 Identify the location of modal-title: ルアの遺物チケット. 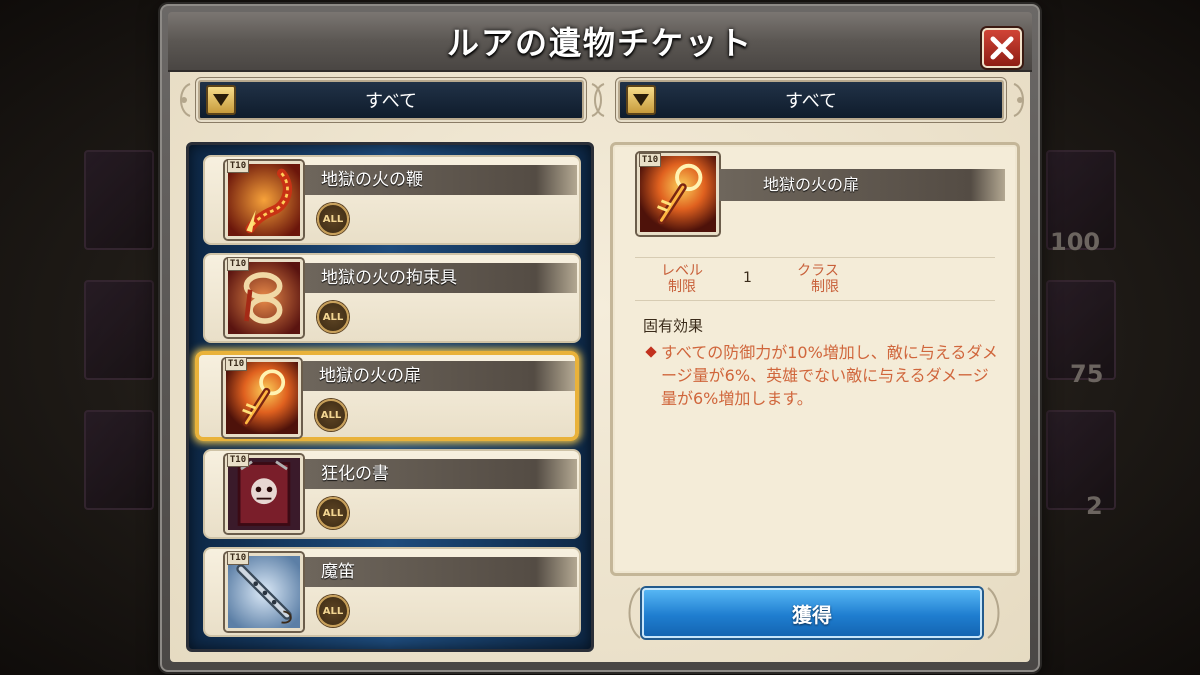
(599, 43).